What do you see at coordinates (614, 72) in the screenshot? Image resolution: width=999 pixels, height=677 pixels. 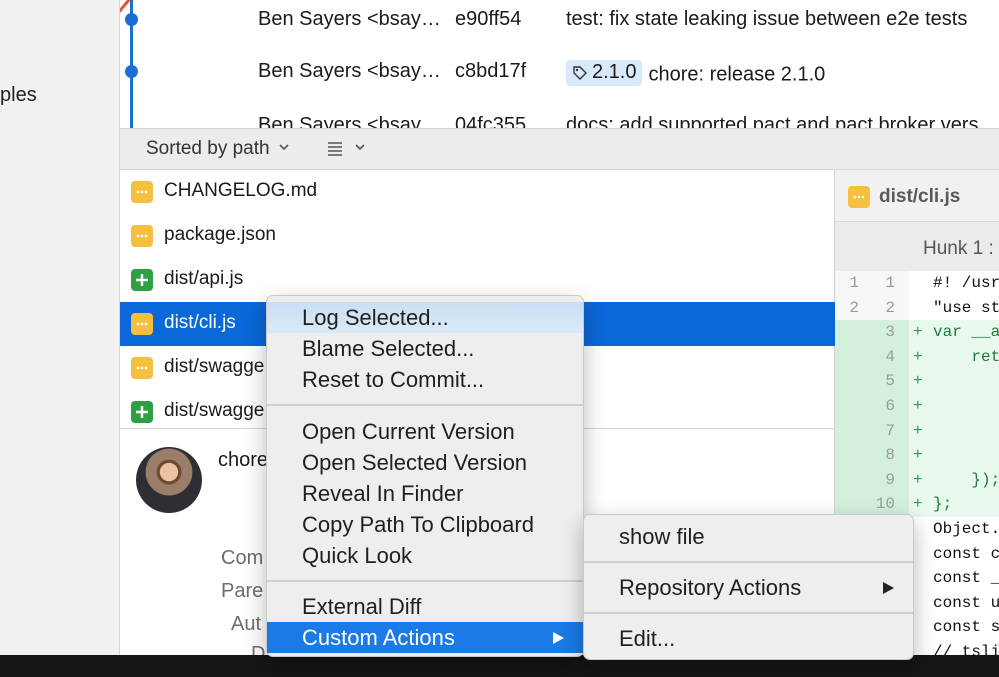 I see `tag-label: 2.1.0` at bounding box center [614, 72].